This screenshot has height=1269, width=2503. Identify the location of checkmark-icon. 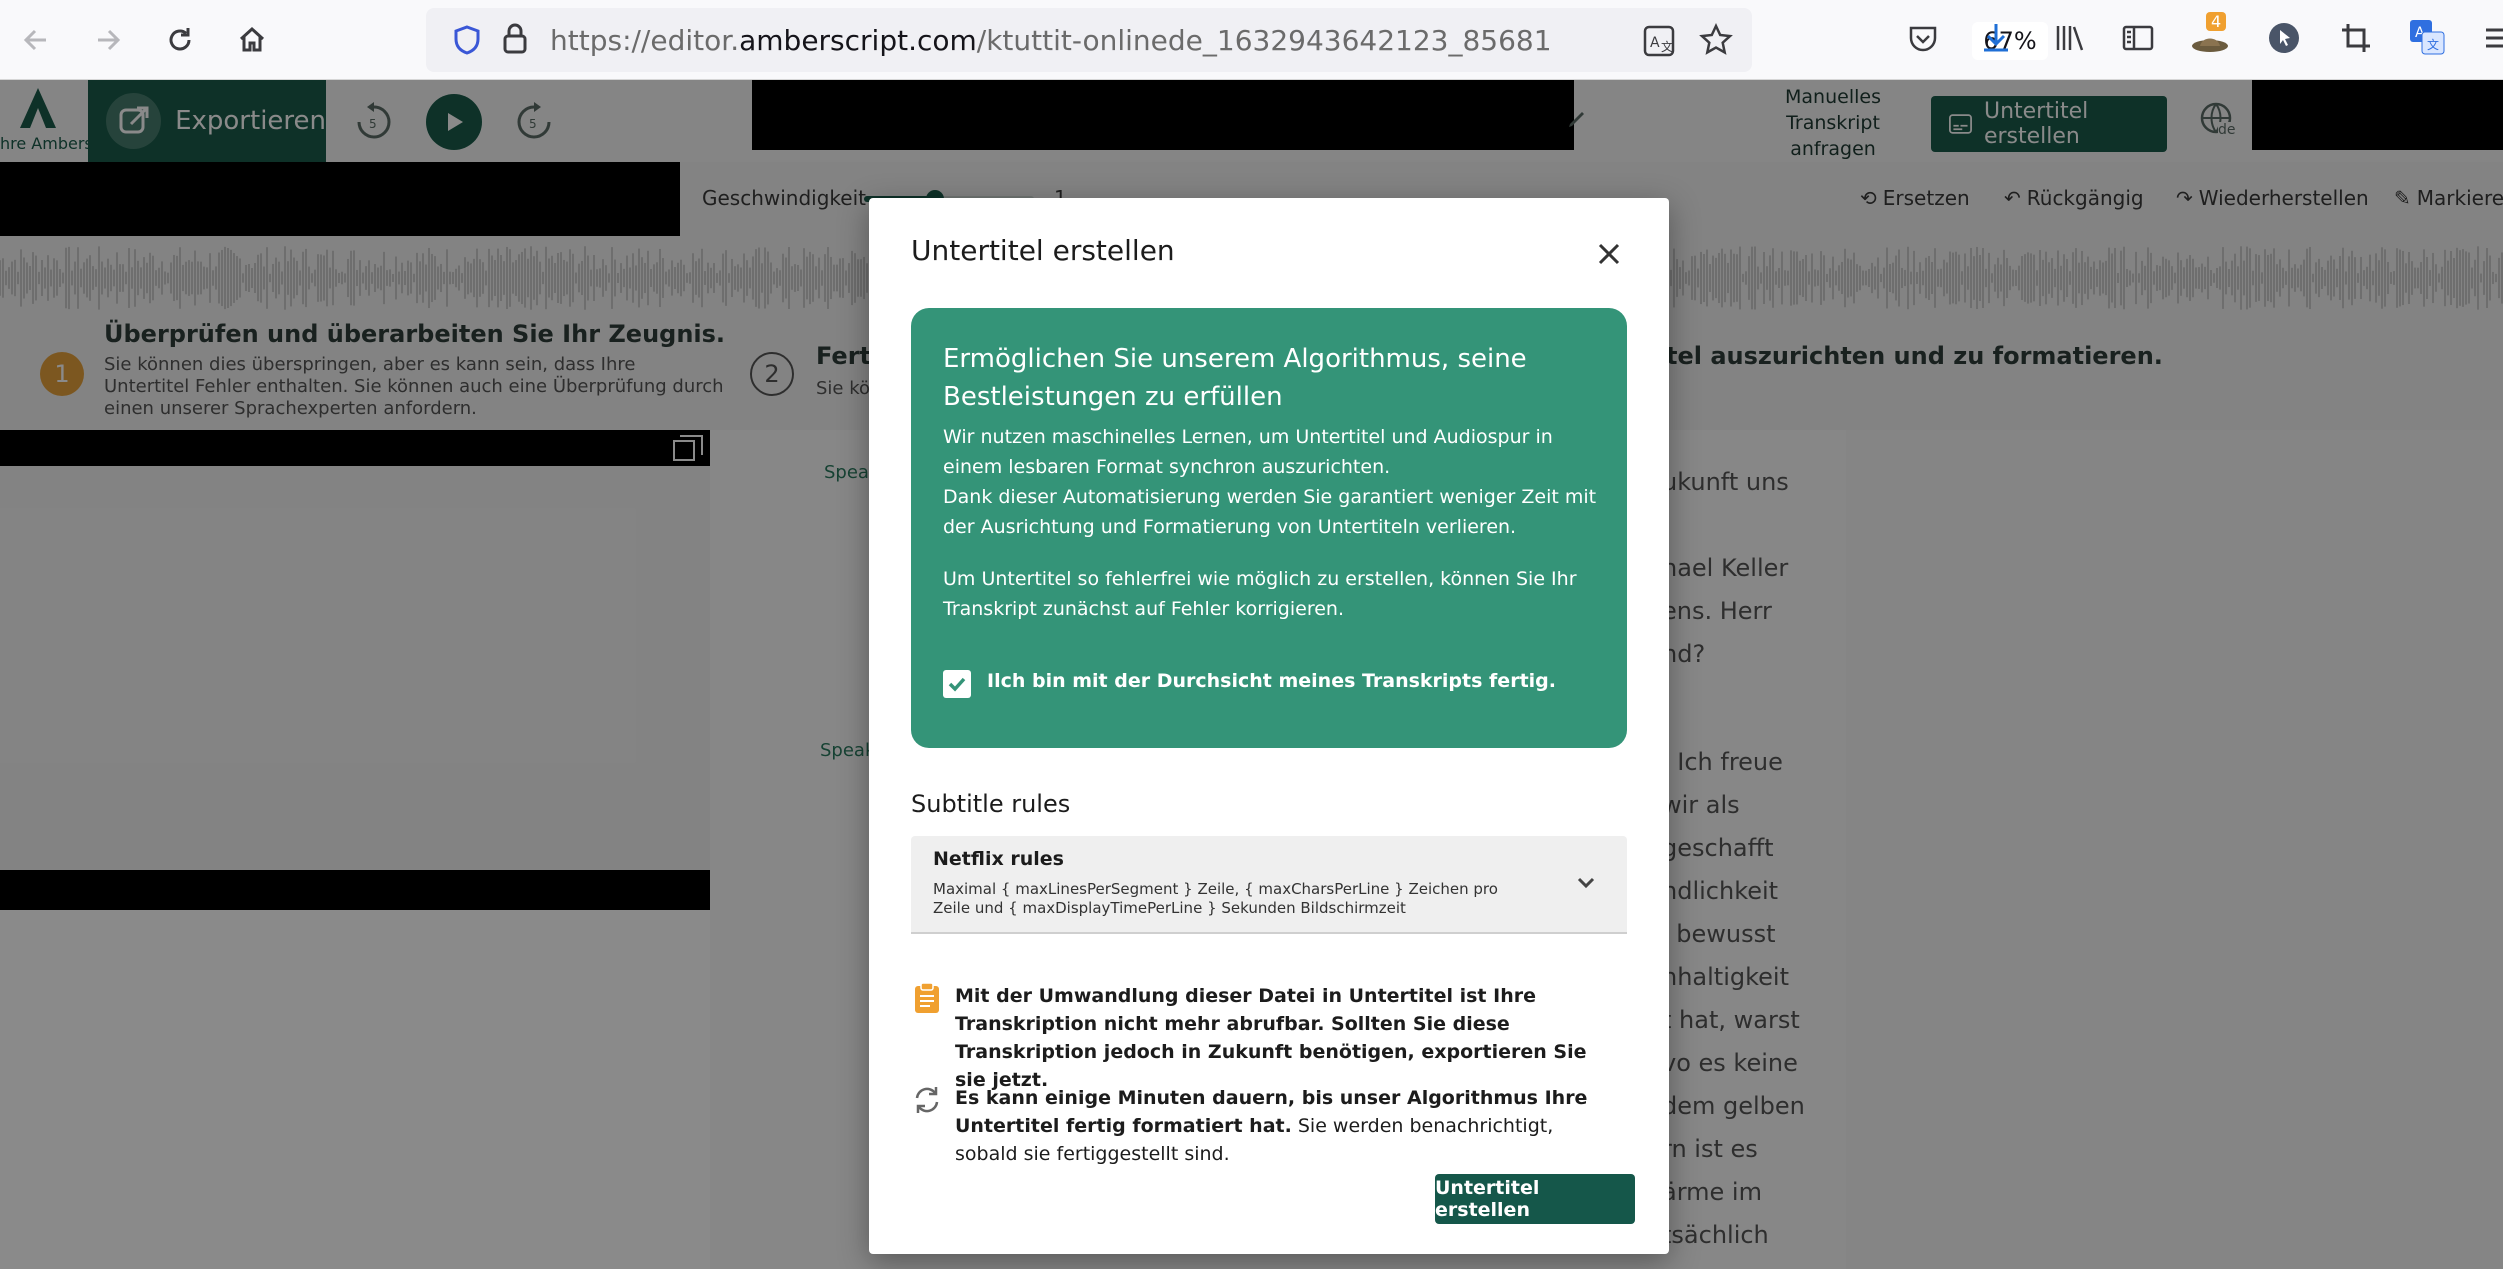
(957, 684).